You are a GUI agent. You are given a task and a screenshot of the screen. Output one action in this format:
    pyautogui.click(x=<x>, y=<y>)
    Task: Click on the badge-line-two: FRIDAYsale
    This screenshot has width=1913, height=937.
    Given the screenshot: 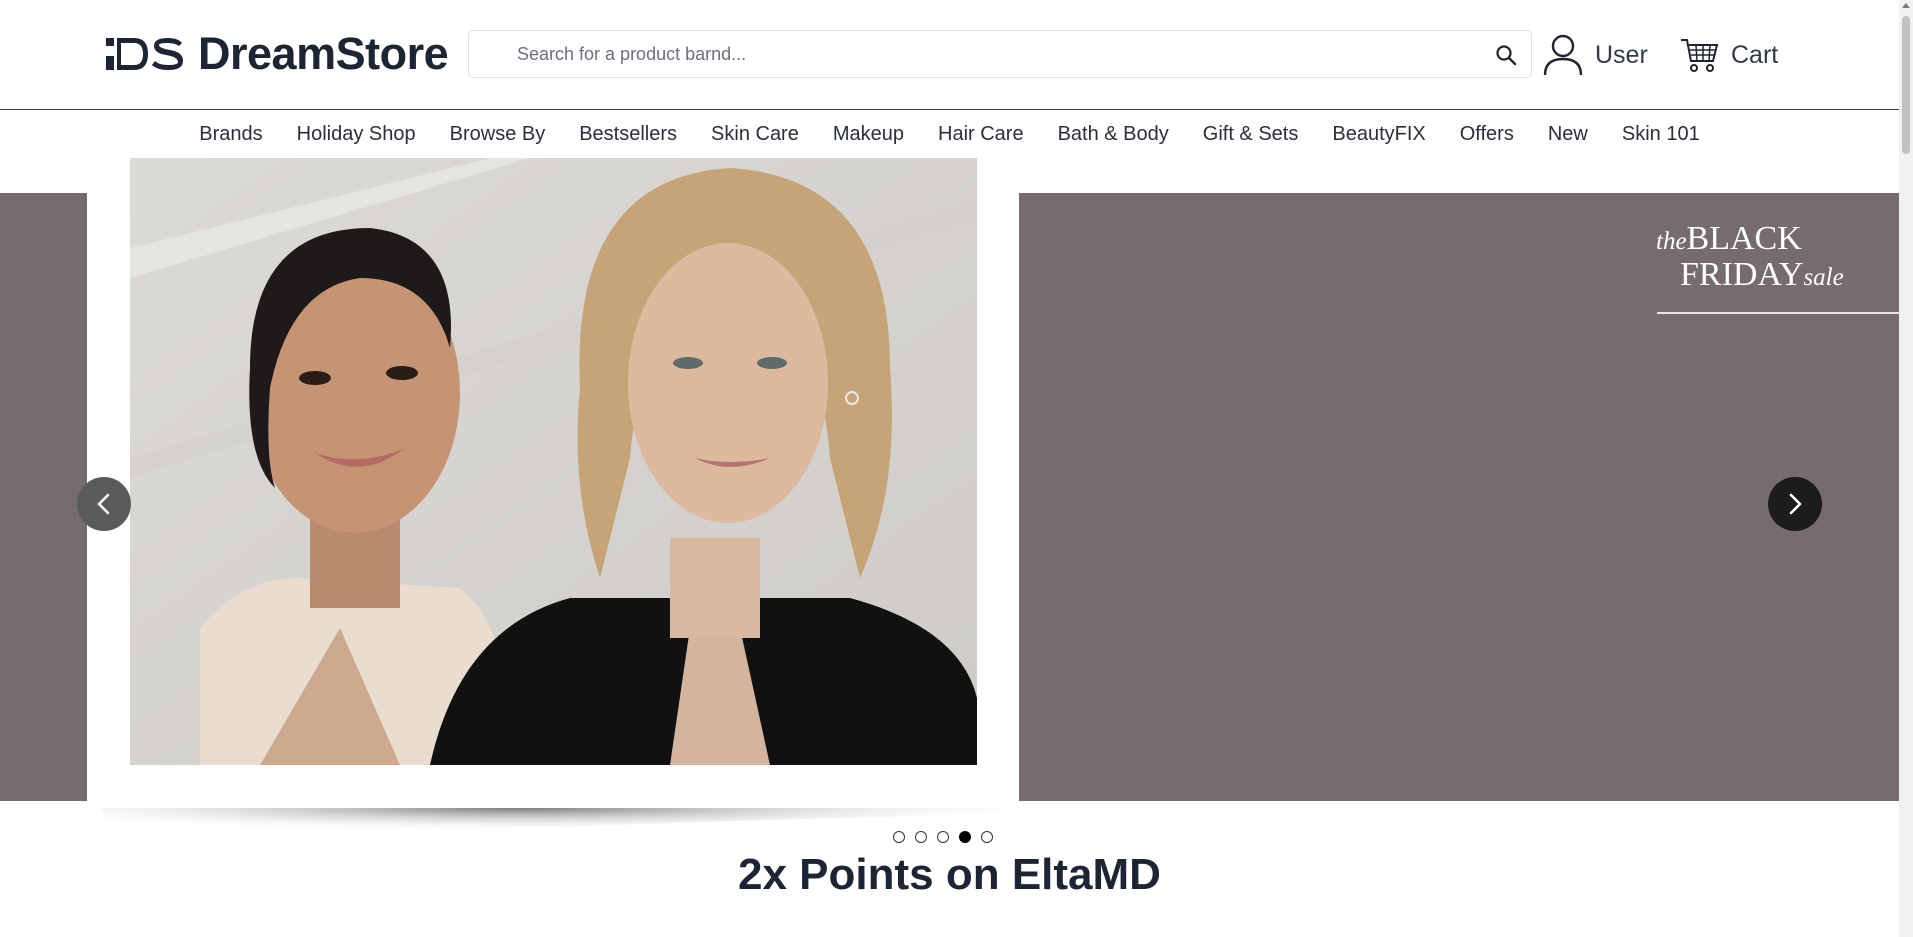 What is the action you would take?
    pyautogui.click(x=1756, y=275)
    